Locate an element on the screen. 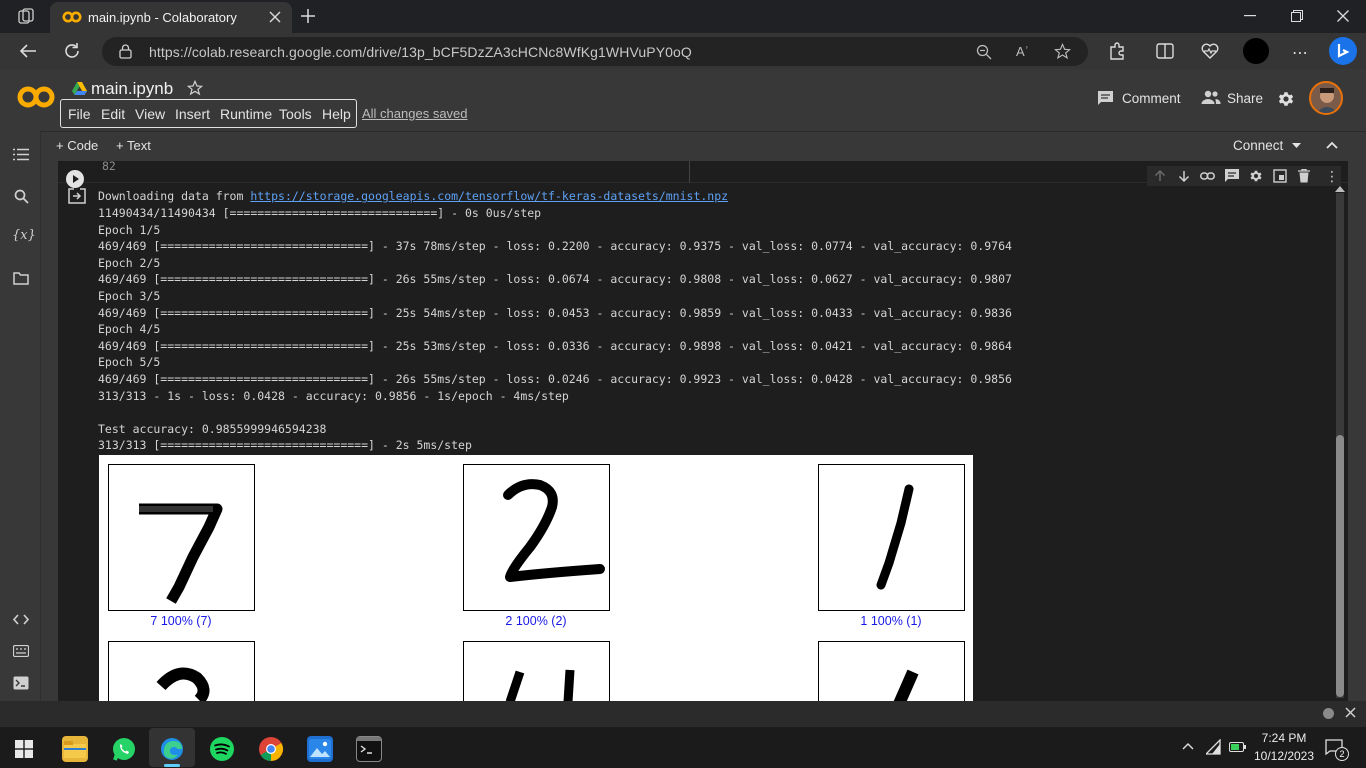 This screenshot has height=768, width=1366. chrome-icon is located at coordinates (271, 749).